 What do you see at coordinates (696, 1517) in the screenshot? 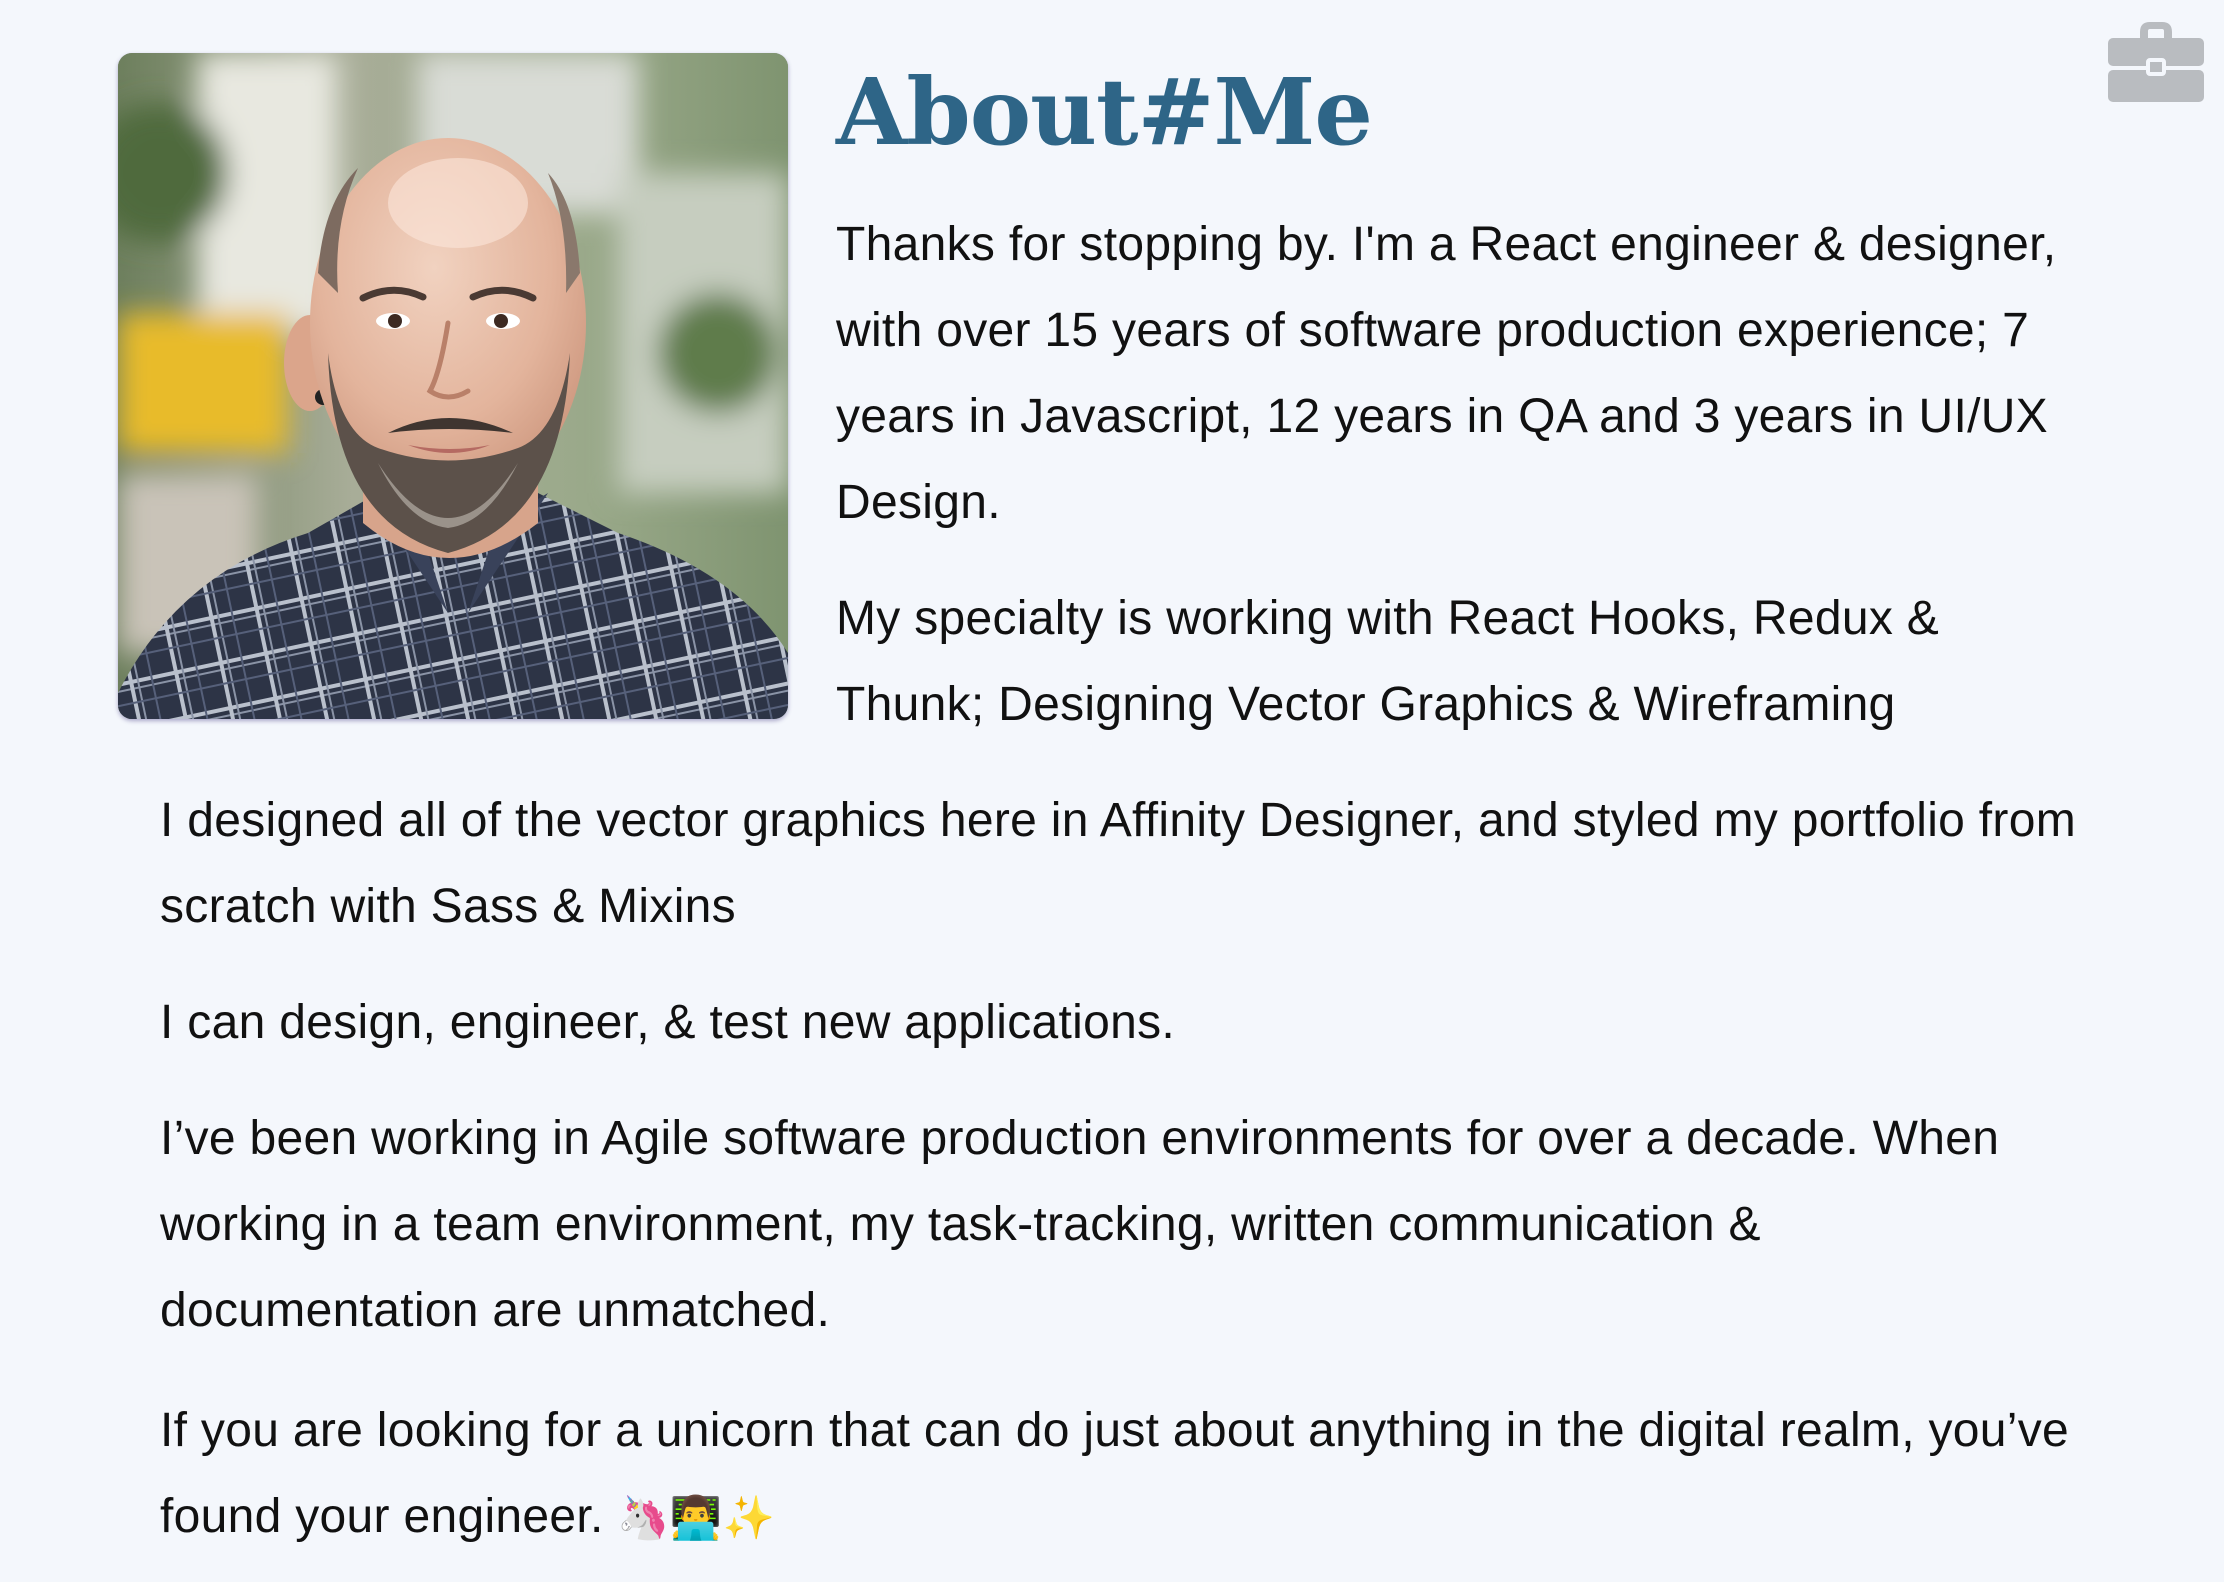
I see `unicorn-technologist-sparkles-emoji: 🦄👨‍💻✨` at bounding box center [696, 1517].